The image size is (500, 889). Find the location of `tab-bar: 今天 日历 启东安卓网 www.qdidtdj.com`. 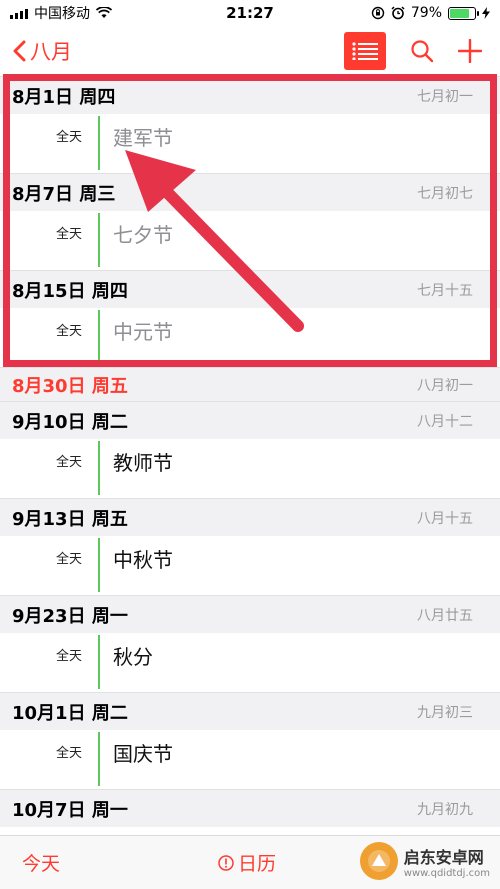

tab-bar: 今天 日历 启东安卓网 www.qdidtdj.com is located at coordinates (250, 862).